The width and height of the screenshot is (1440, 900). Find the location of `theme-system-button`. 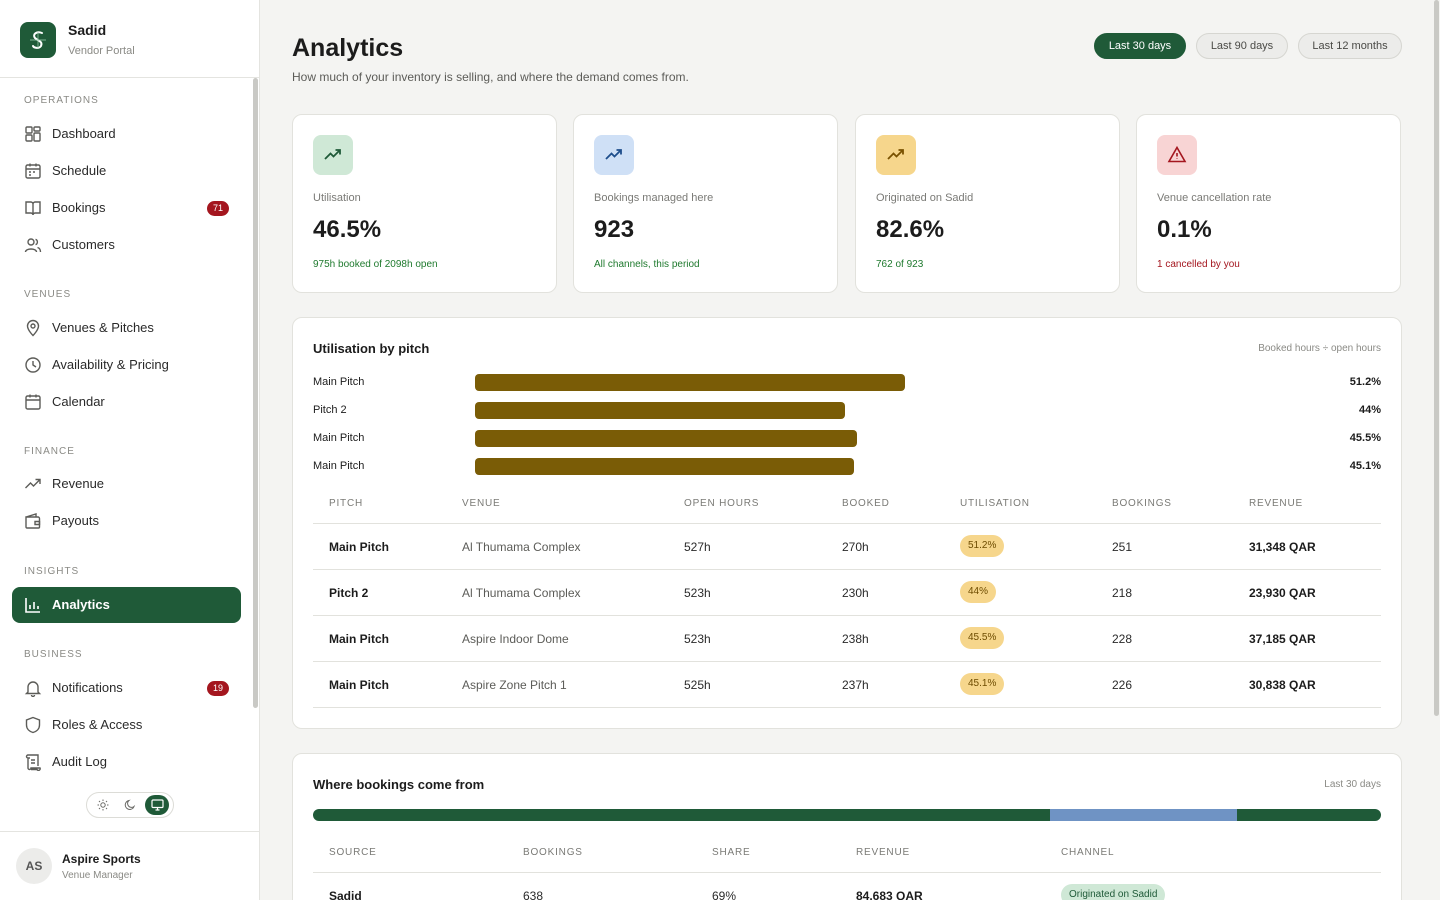

theme-system-button is located at coordinates (157, 805).